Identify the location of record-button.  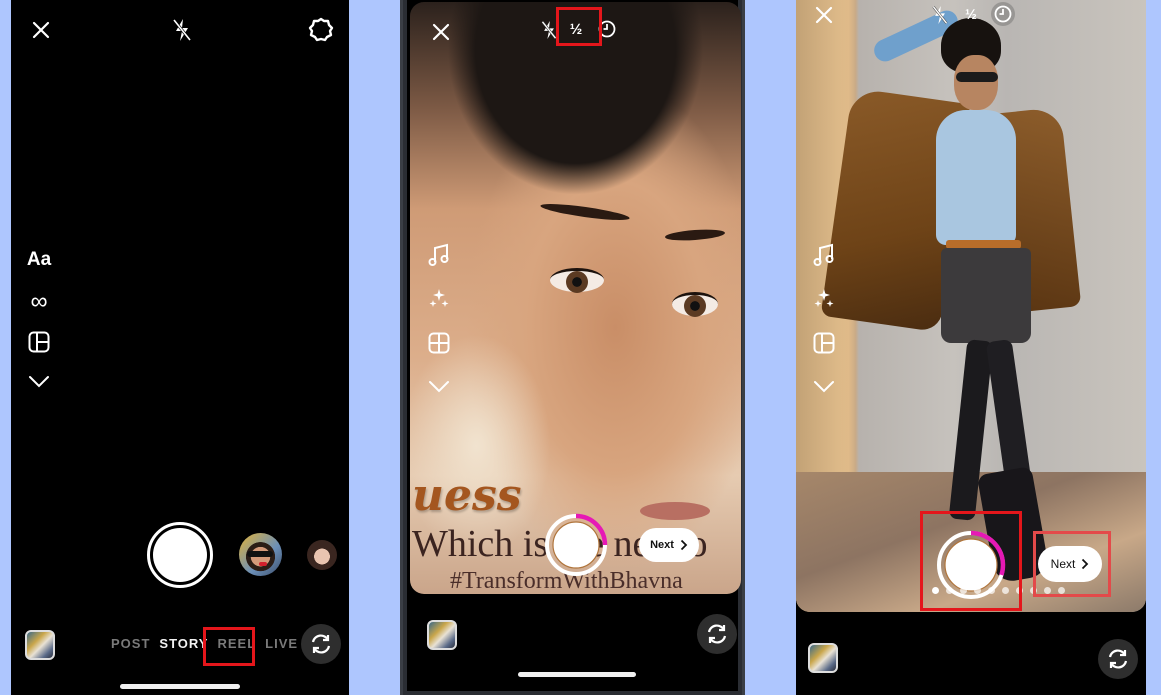
(576, 545).